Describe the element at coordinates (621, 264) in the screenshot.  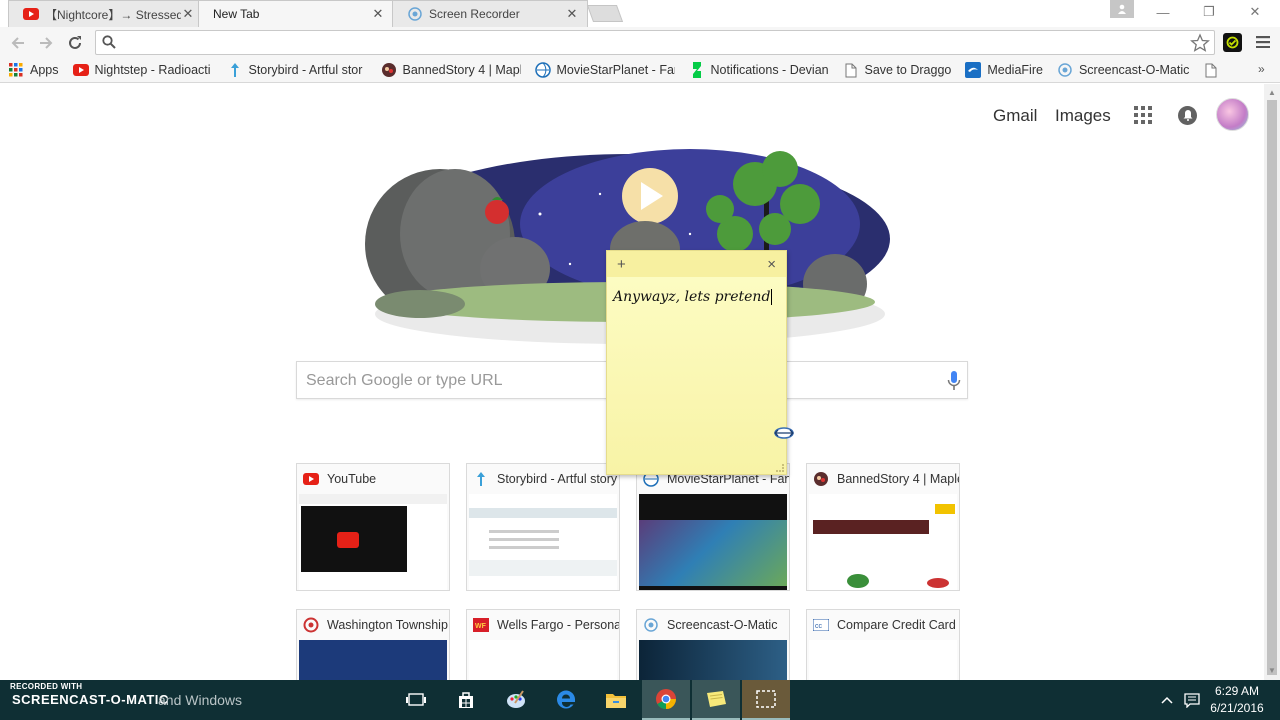
I see `add-note-button: +` at that location.